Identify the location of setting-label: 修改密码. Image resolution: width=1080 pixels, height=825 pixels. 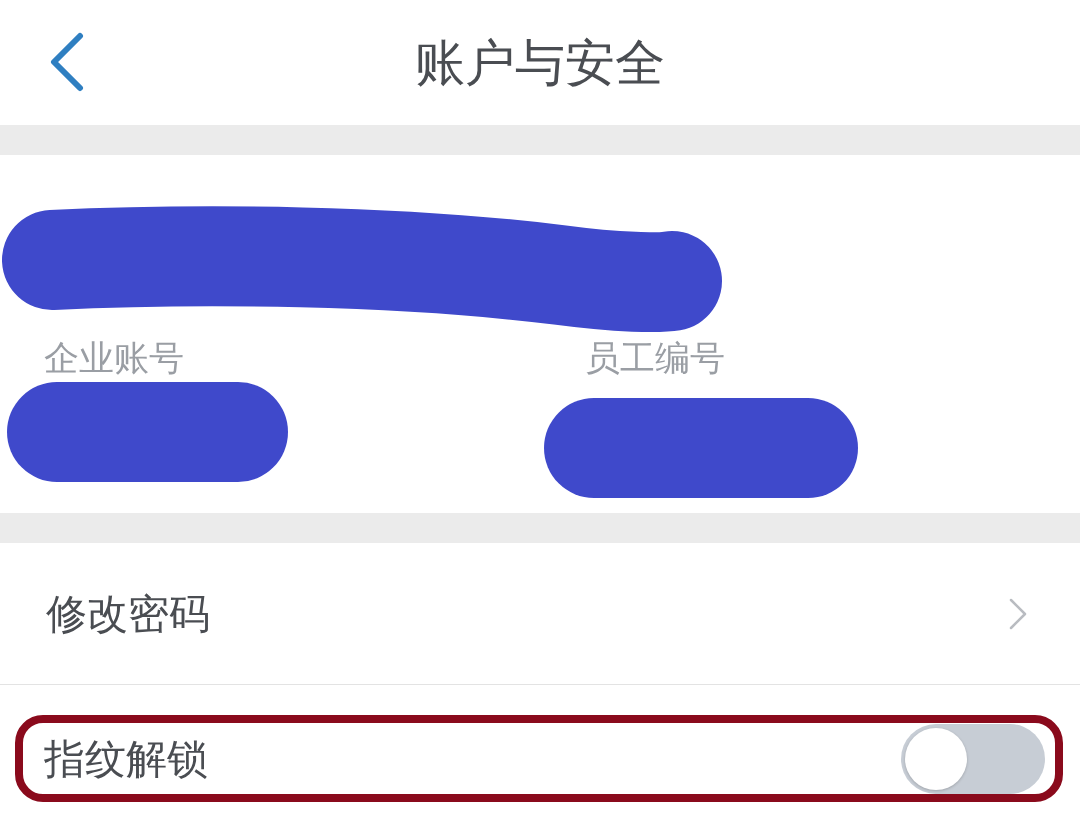
(128, 613).